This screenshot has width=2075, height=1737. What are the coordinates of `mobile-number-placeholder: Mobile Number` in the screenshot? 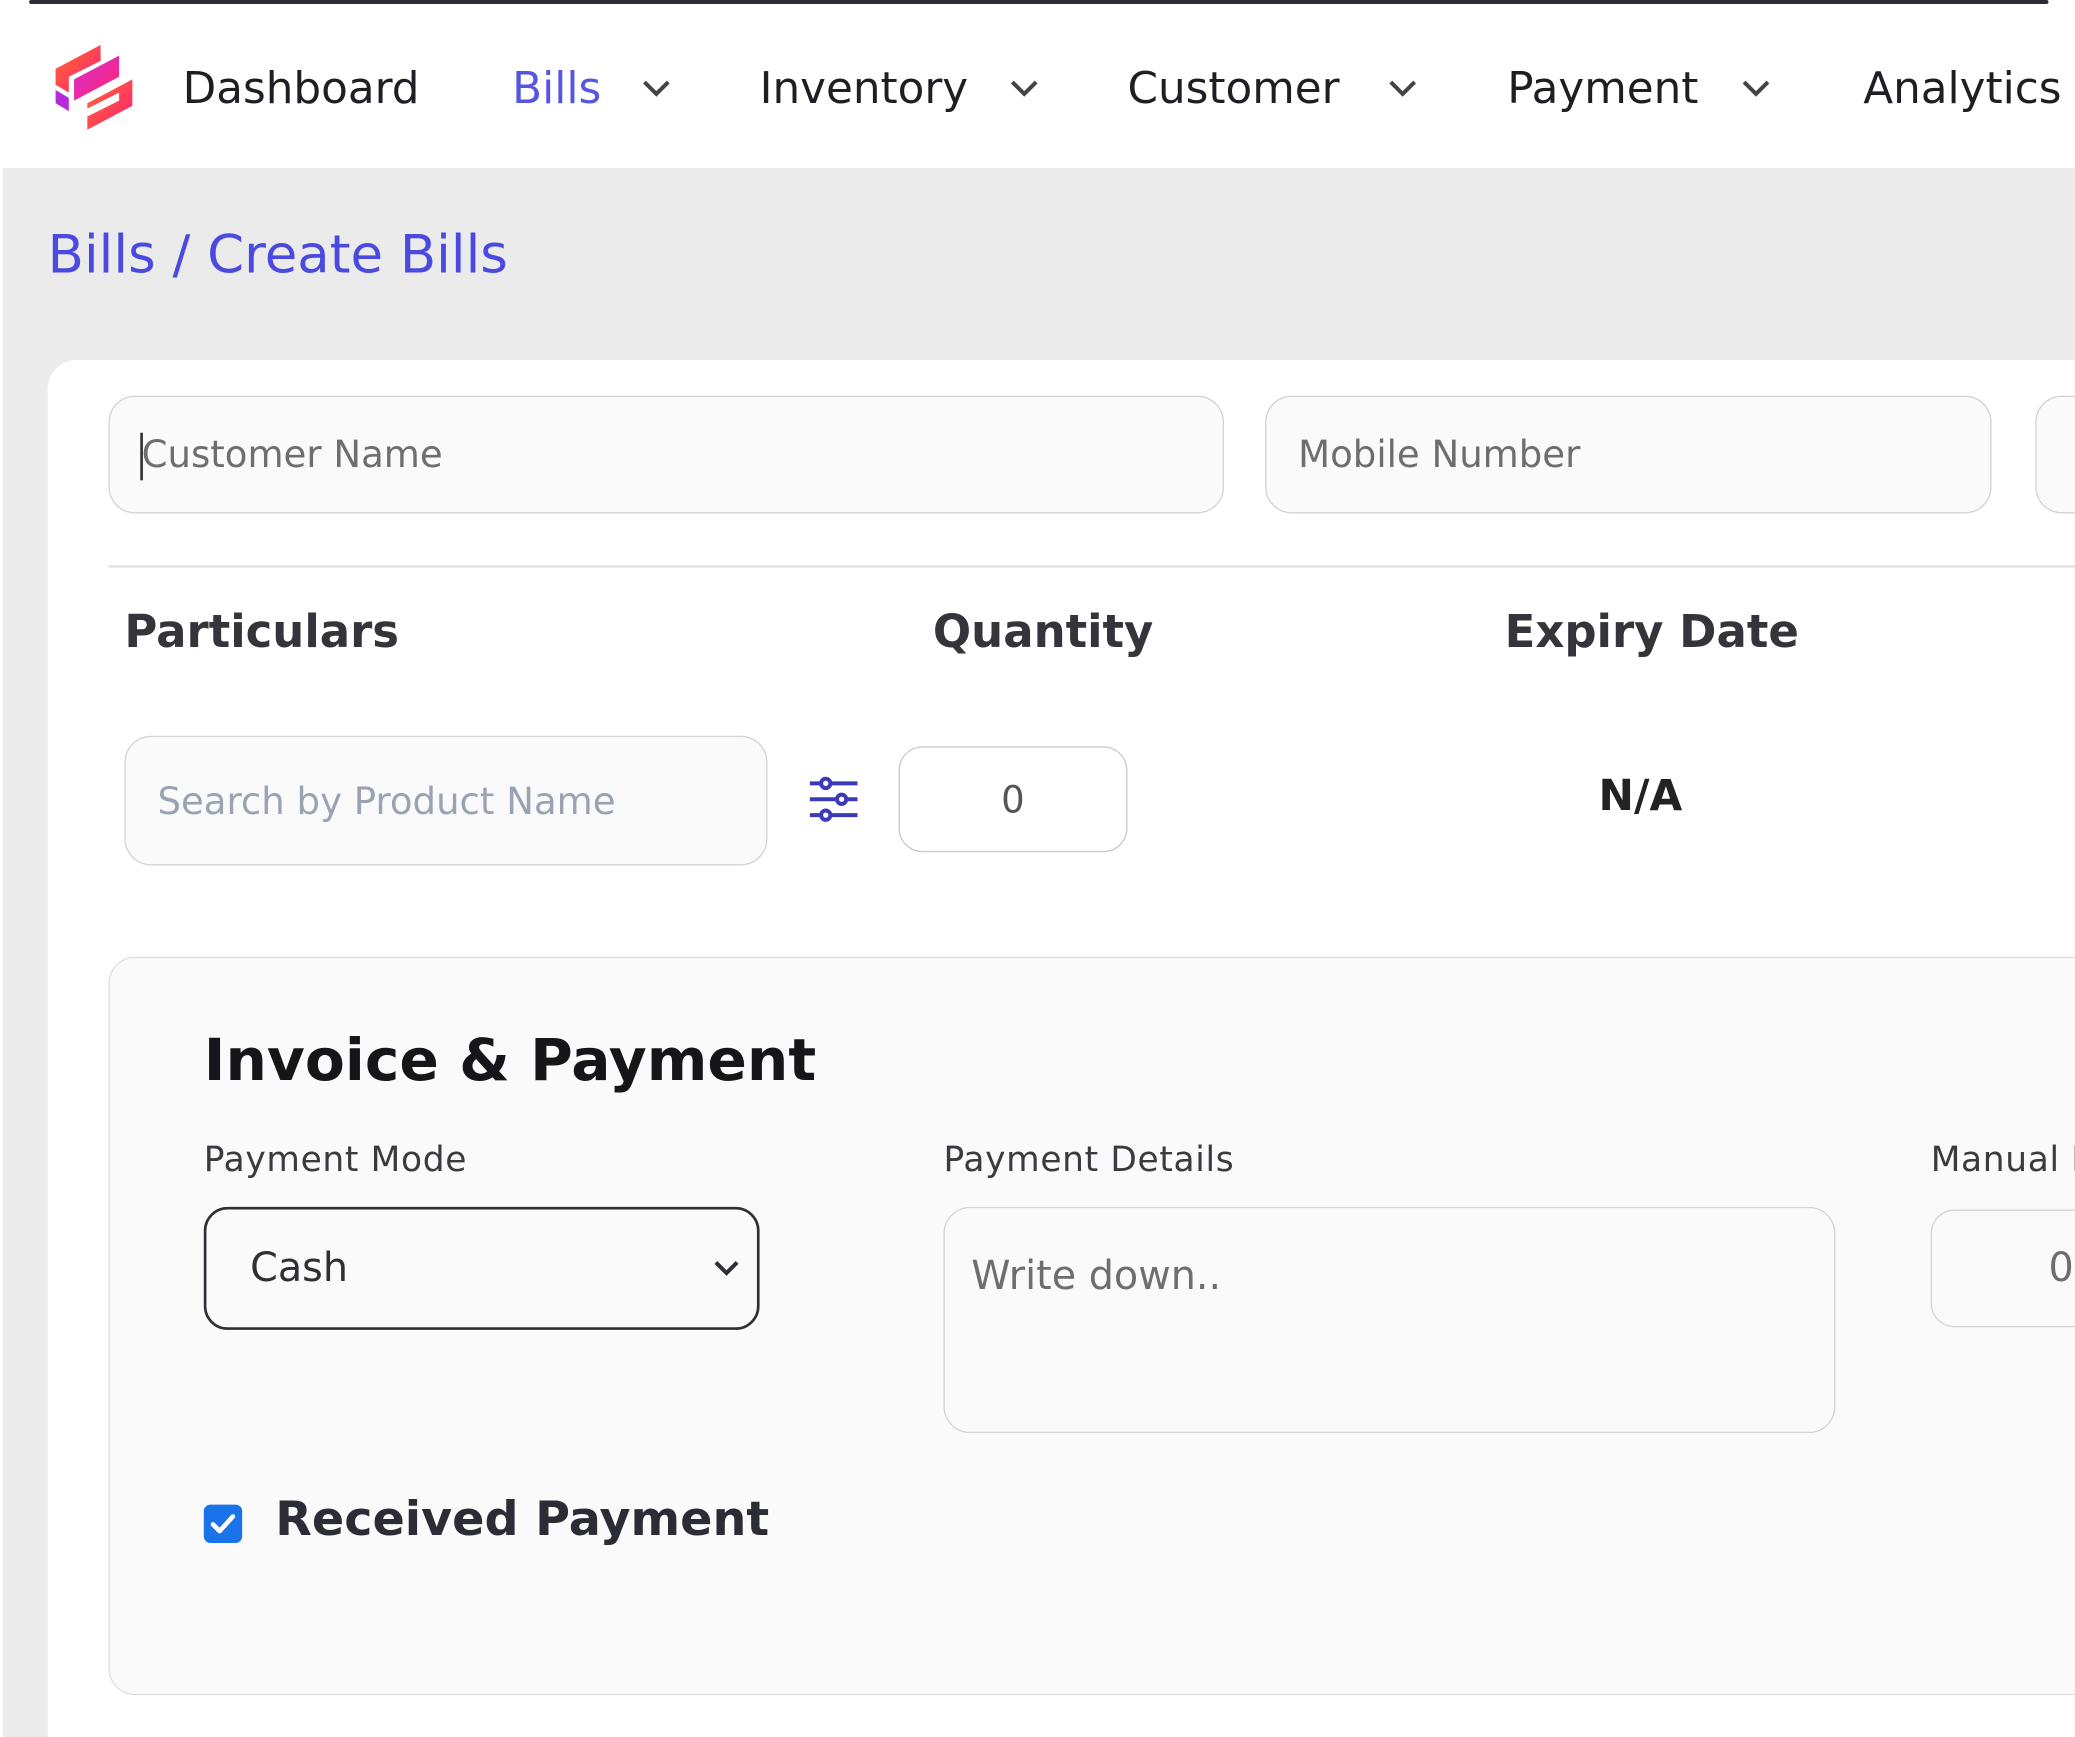 It's located at (1439, 454).